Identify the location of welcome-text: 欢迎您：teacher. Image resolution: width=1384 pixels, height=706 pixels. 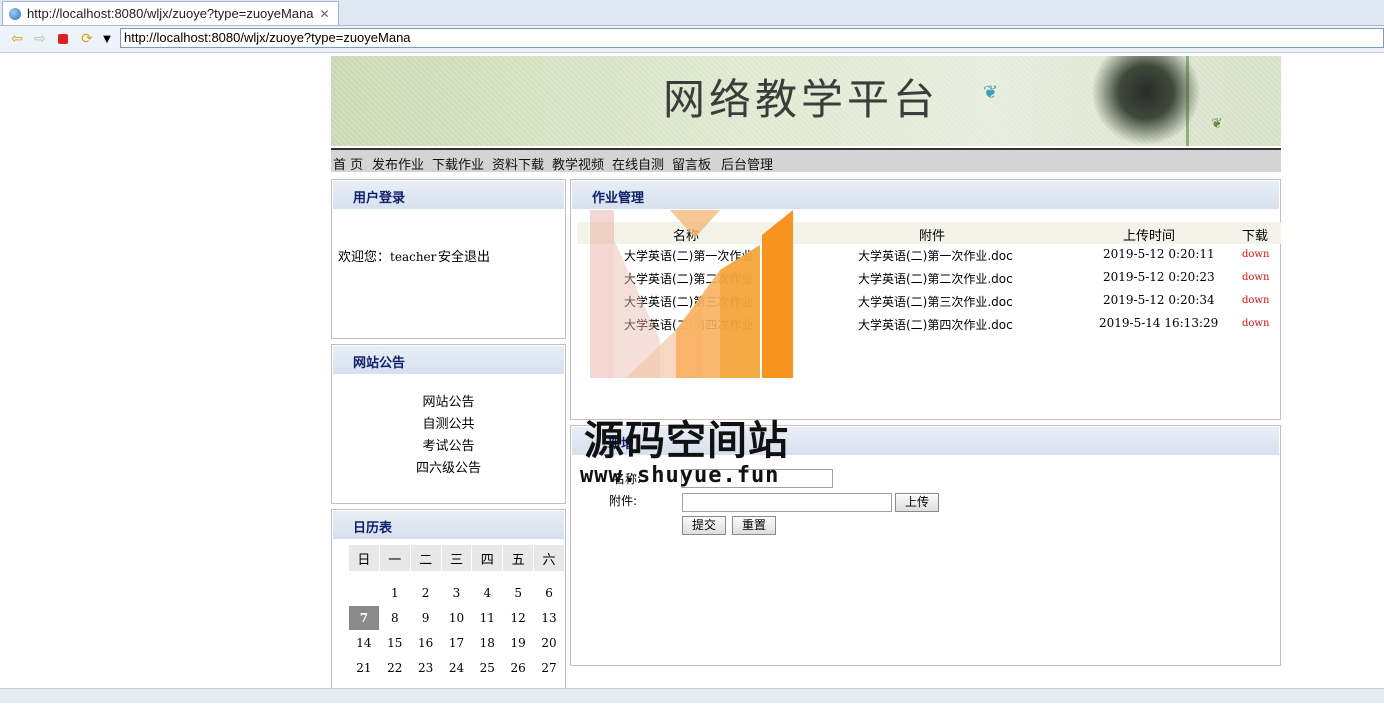
(387, 255).